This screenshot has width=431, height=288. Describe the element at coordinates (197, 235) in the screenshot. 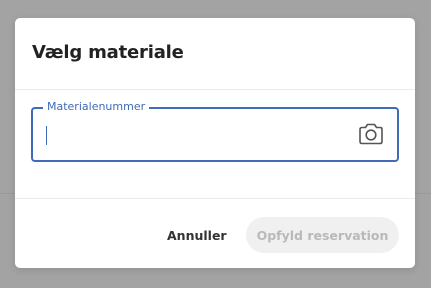

I see `cancel-button: Annuller` at that location.